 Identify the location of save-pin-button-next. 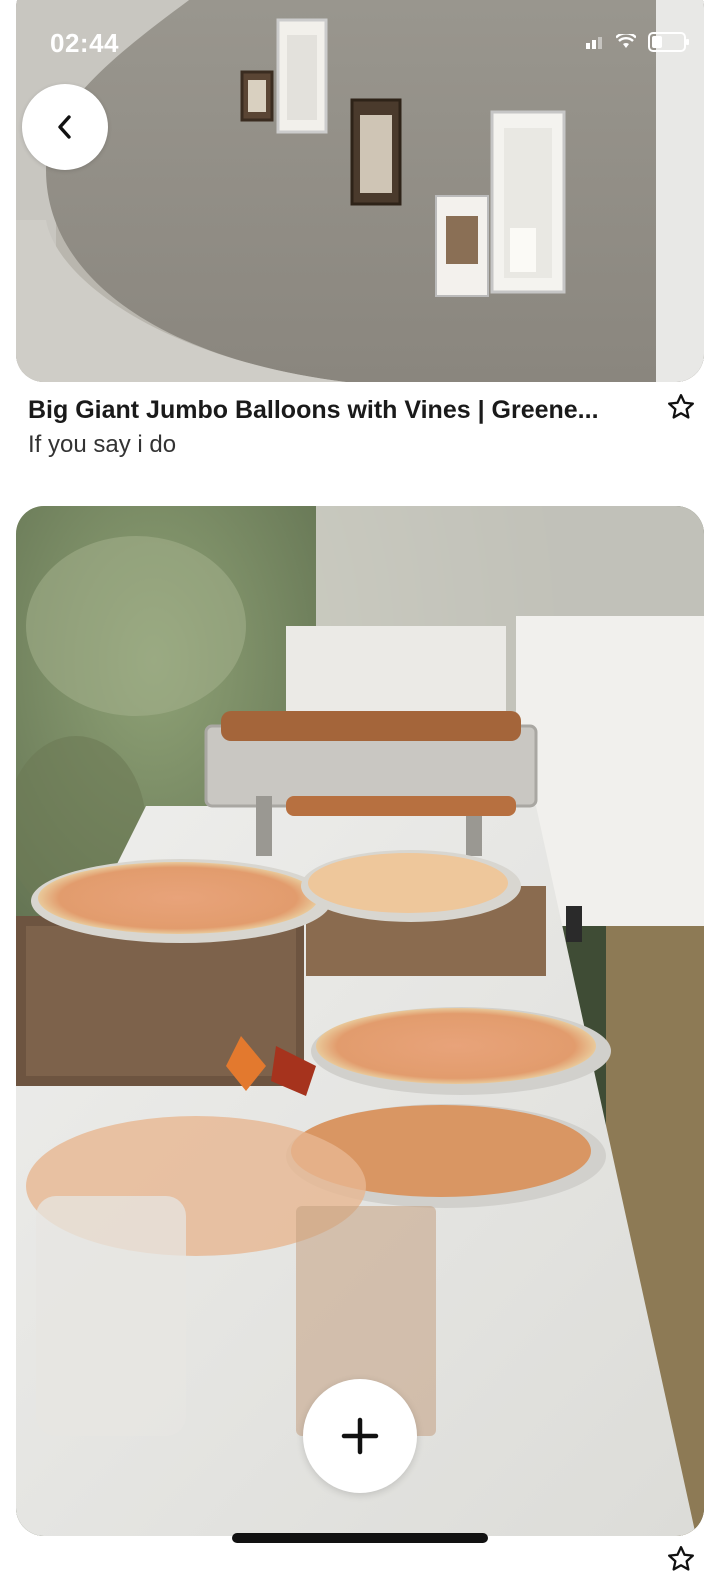
(681, 1561).